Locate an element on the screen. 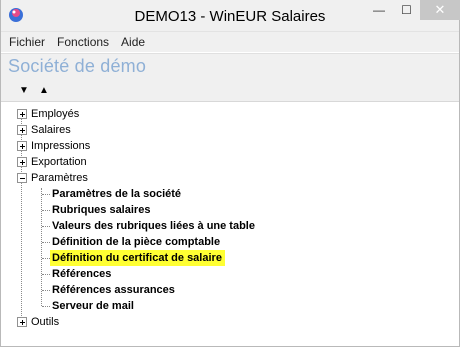 The image size is (460, 347). menu-bar: Fichier Fonctions Aide is located at coordinates (230, 42).